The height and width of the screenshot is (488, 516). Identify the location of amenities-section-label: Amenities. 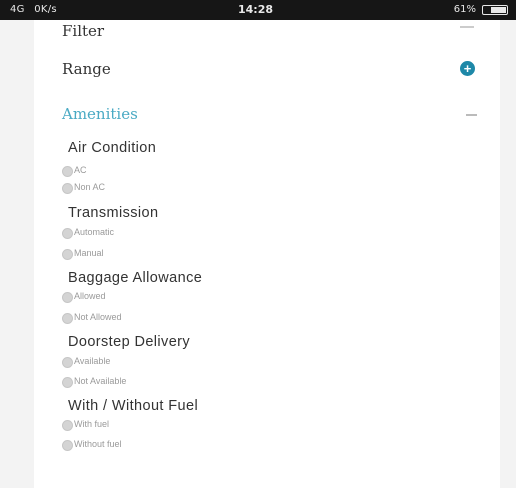
(100, 114).